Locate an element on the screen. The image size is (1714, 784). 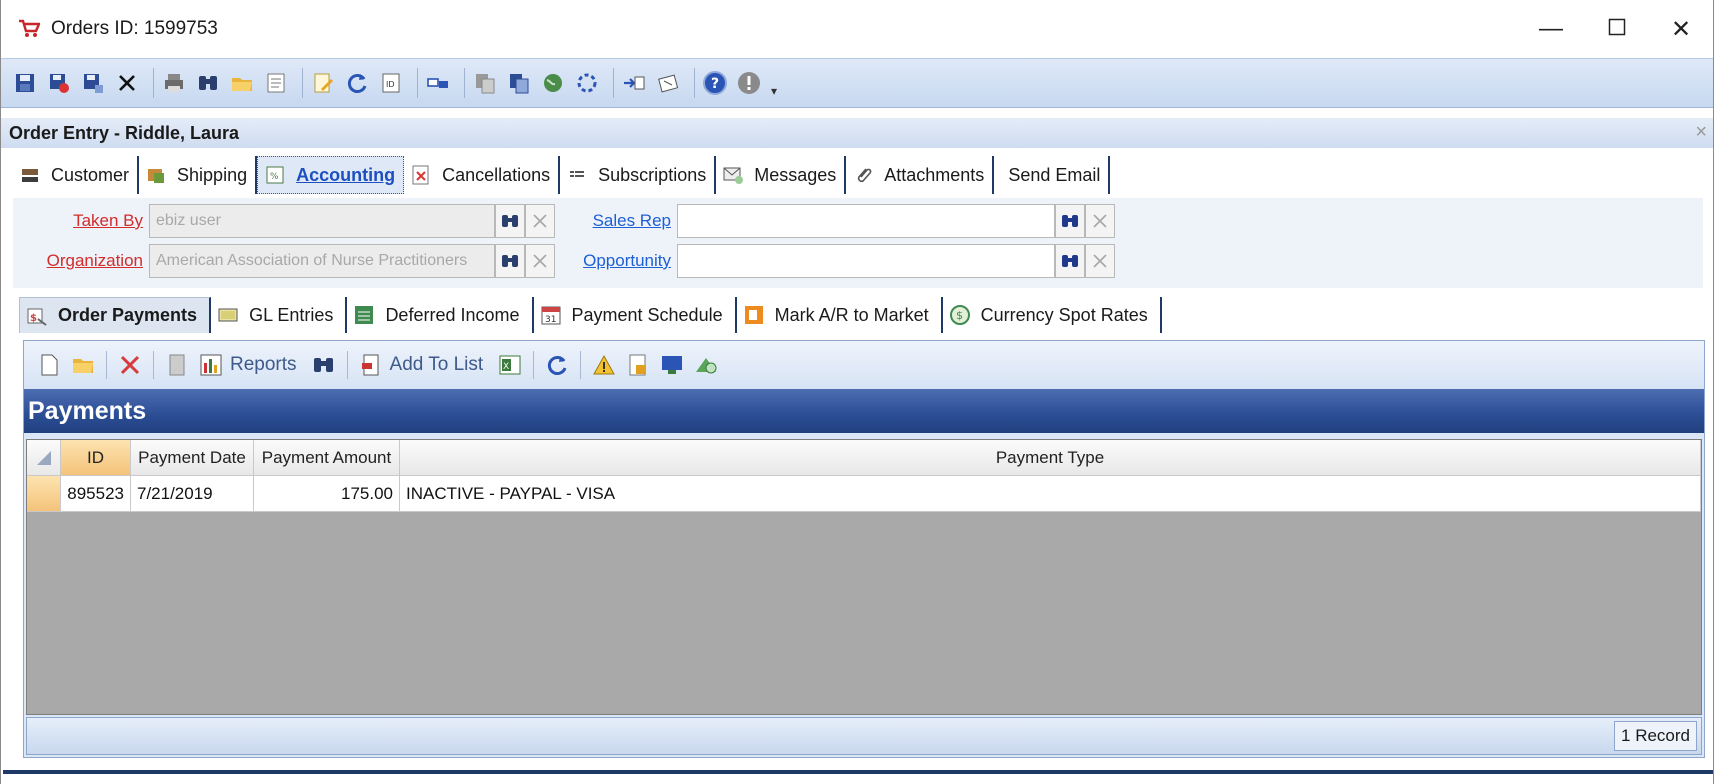
tab-accounting: % Accounting is located at coordinates (331, 175).